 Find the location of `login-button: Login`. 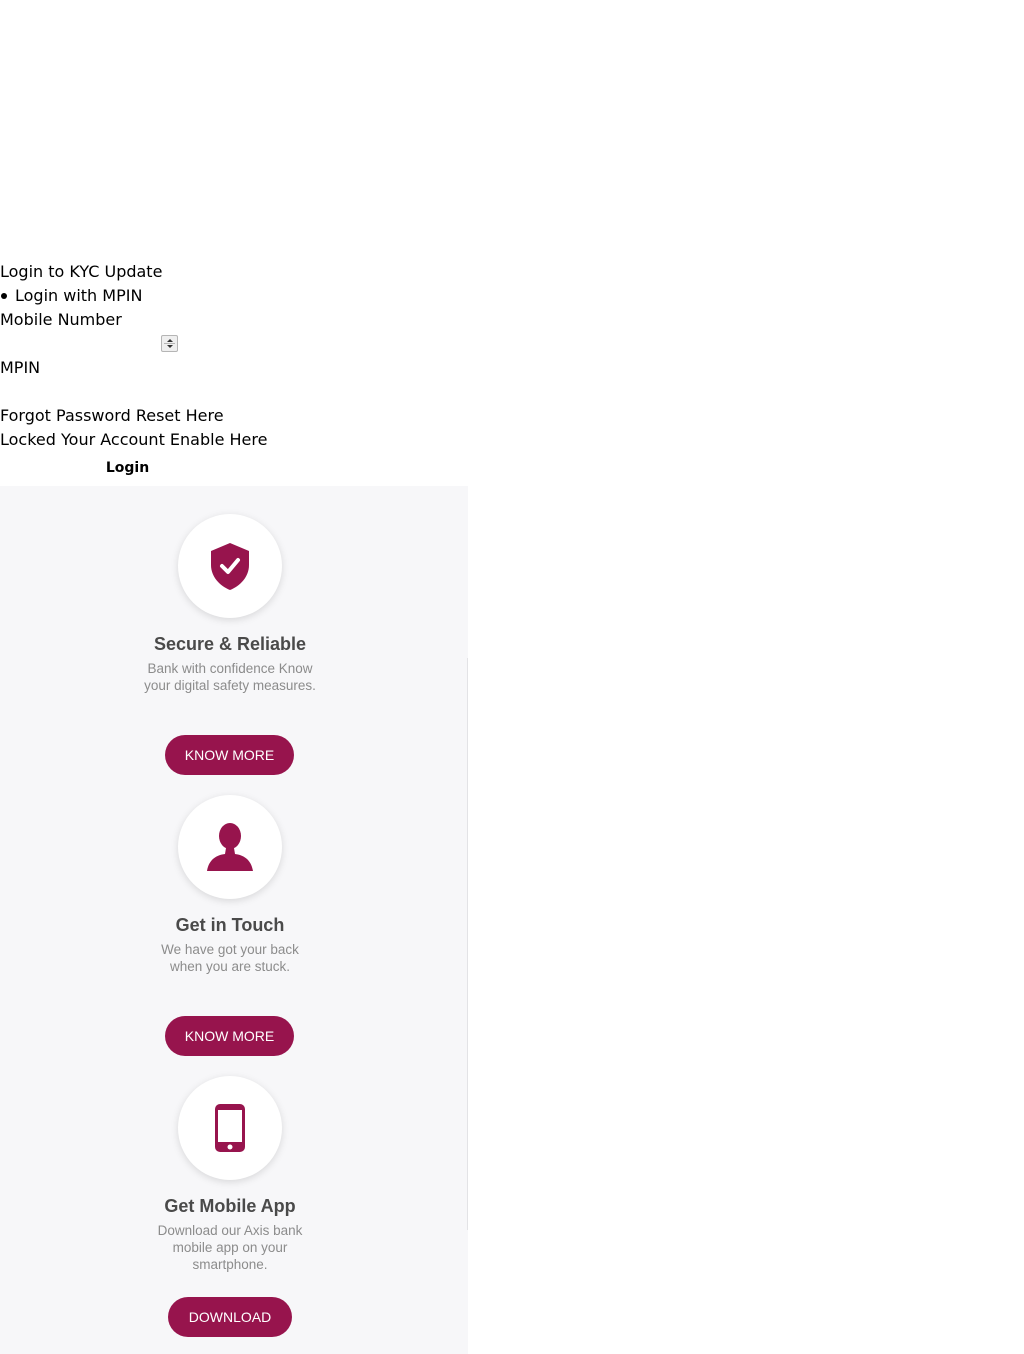

login-button: Login is located at coordinates (127, 468).